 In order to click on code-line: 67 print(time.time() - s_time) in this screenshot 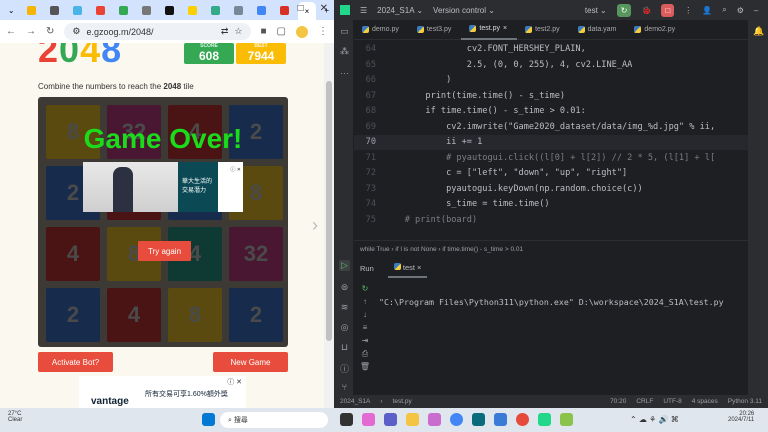, I will do `click(551, 96)`.